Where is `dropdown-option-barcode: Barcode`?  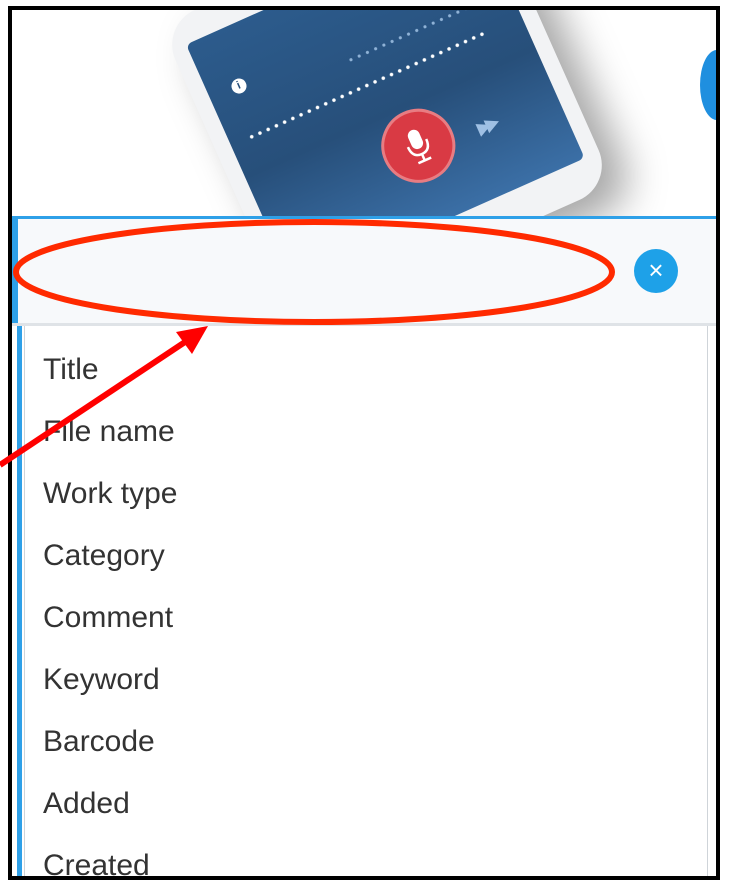 dropdown-option-barcode: Barcode is located at coordinates (99, 742).